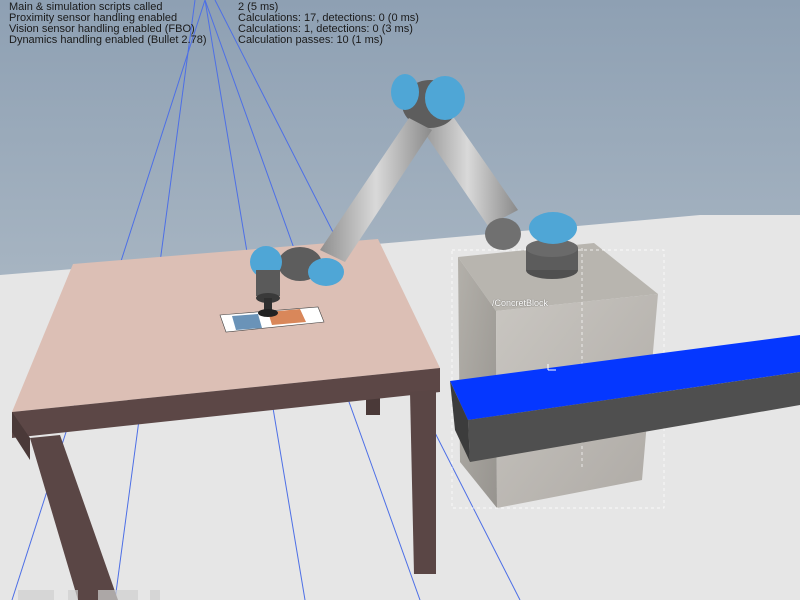  What do you see at coordinates (310, 40) in the screenshot?
I see `info-value-dynamics: Calculation passes: 10 (1 ms)` at bounding box center [310, 40].